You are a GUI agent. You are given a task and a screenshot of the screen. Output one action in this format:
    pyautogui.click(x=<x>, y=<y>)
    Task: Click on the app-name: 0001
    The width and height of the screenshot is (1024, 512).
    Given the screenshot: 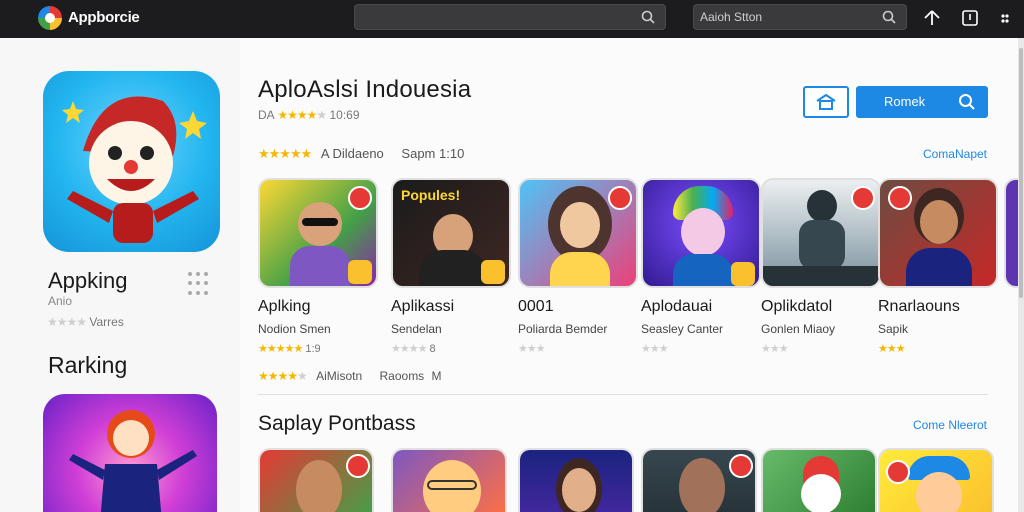 What is the action you would take?
    pyautogui.click(x=536, y=307)
    